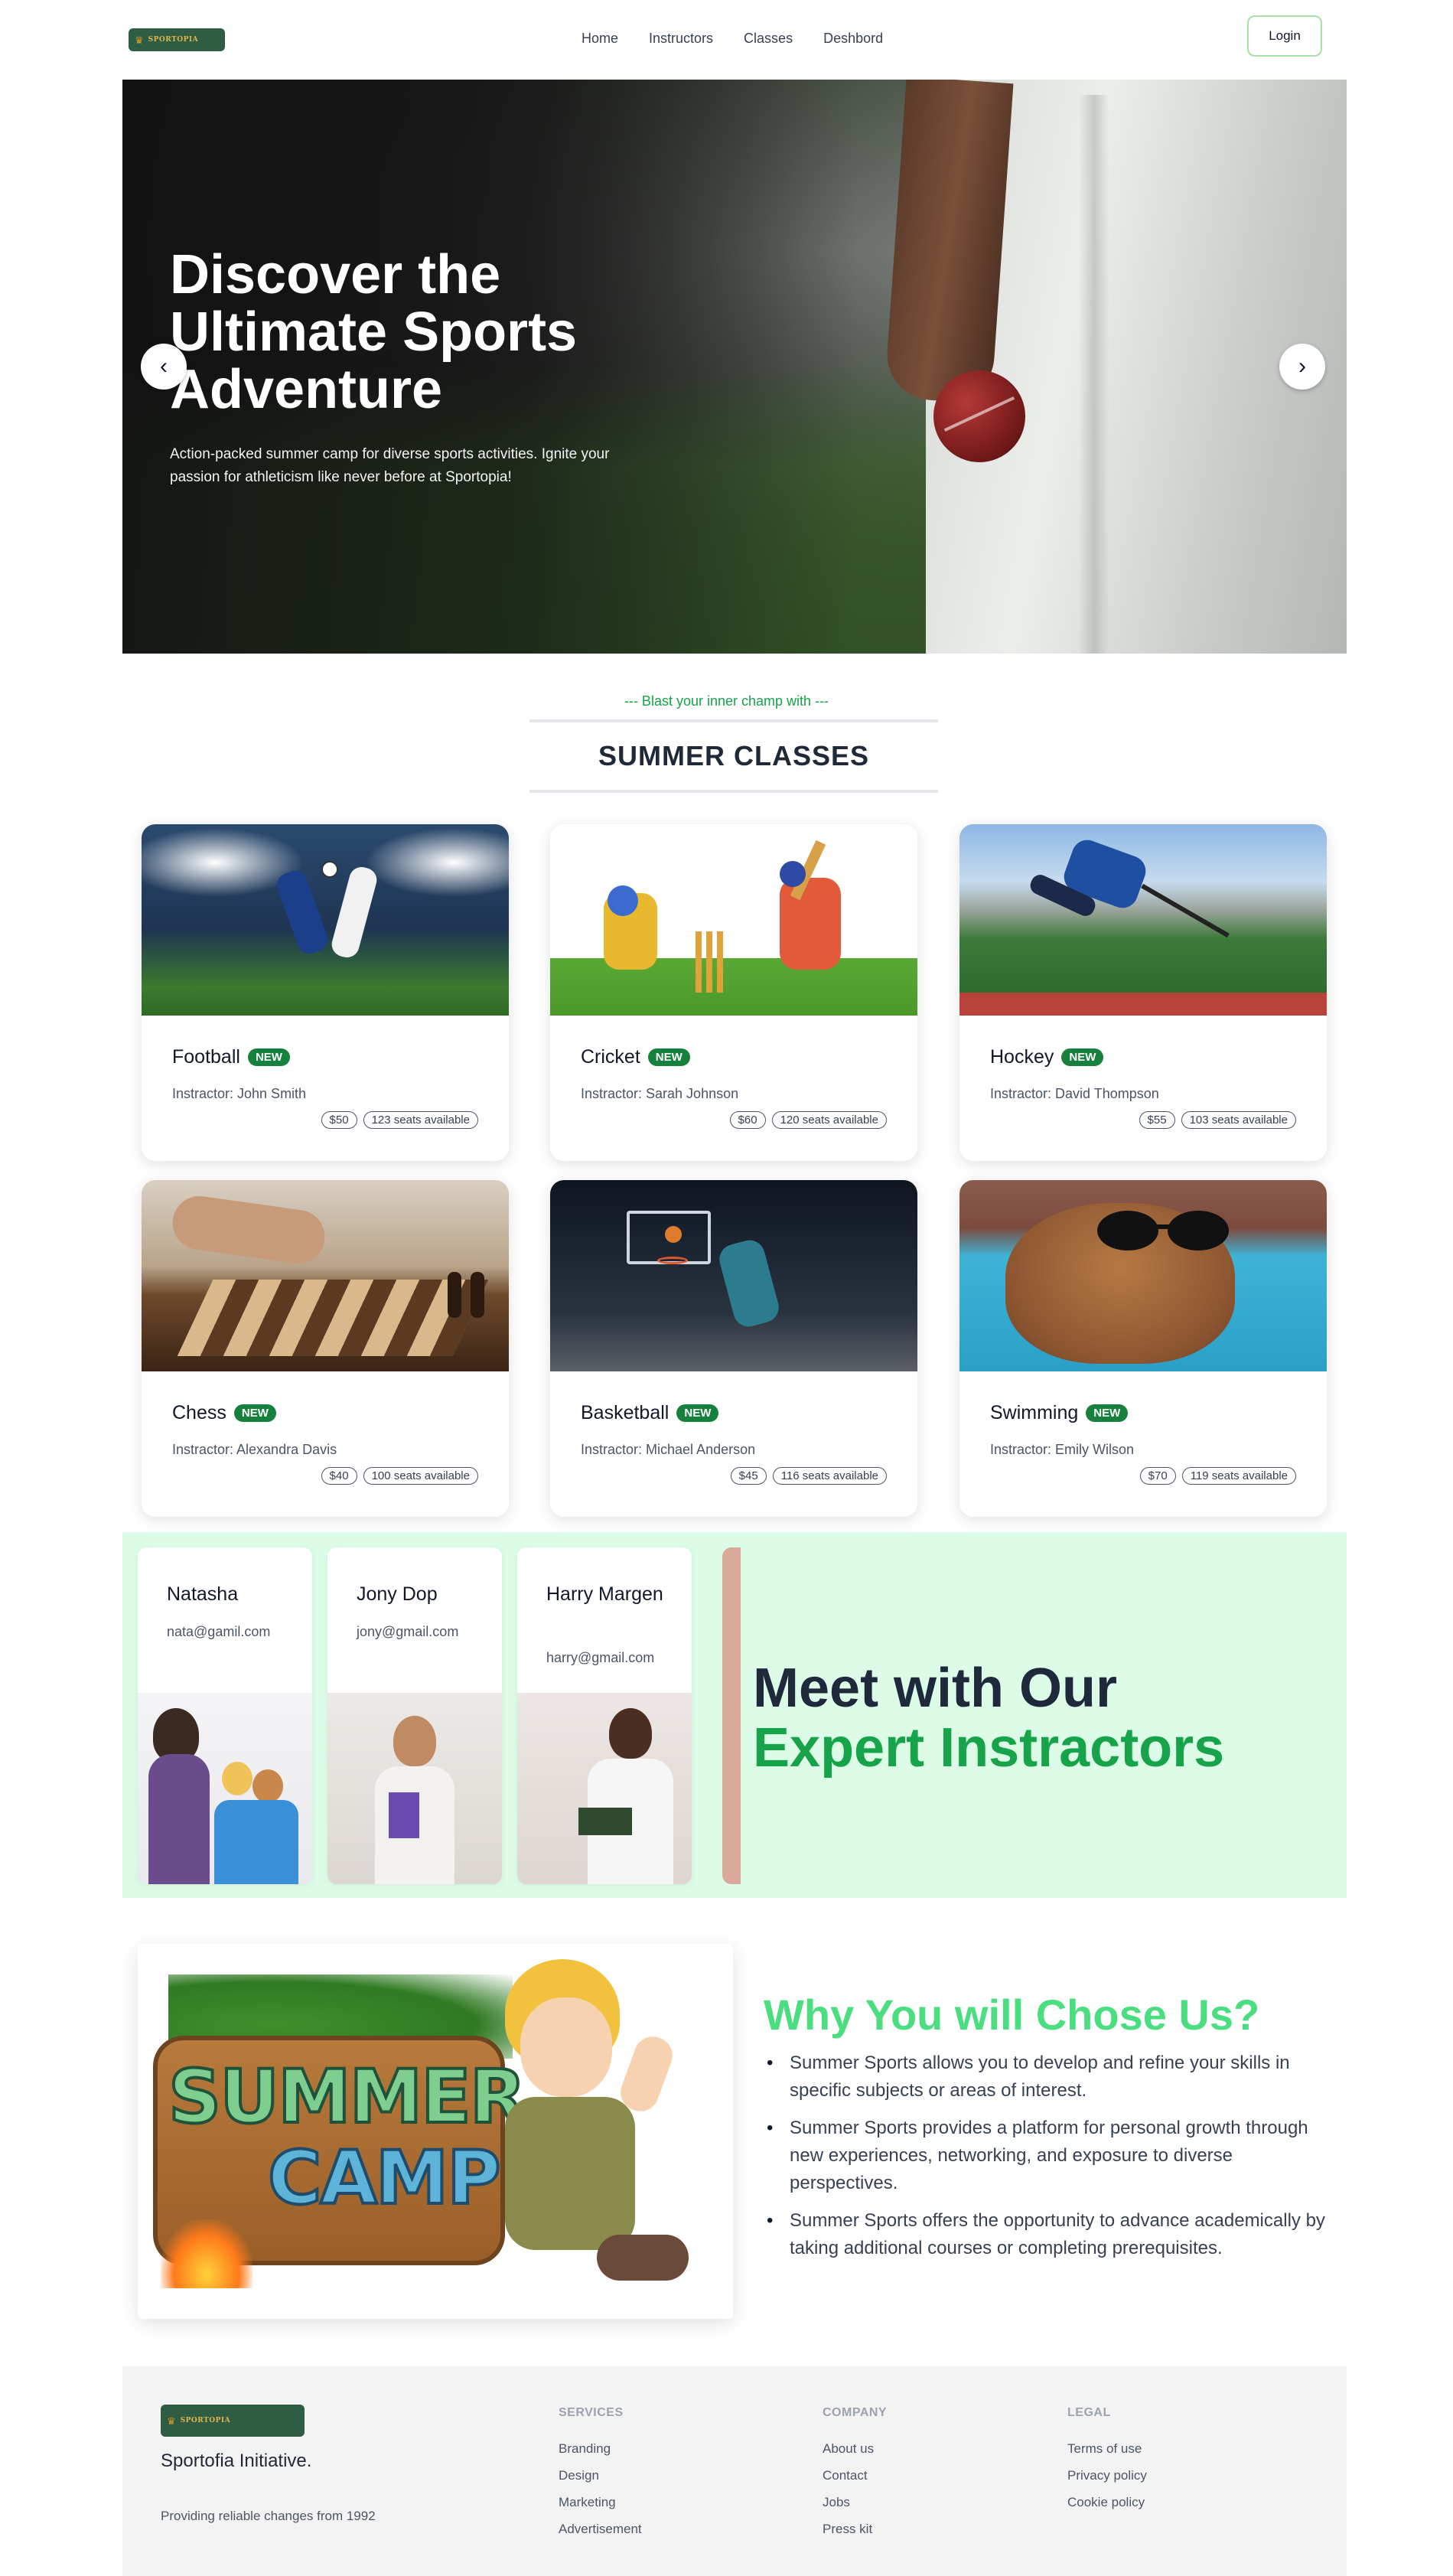 The height and width of the screenshot is (2576, 1453). I want to click on seats-chip: 119 seats available, so click(1238, 1476).